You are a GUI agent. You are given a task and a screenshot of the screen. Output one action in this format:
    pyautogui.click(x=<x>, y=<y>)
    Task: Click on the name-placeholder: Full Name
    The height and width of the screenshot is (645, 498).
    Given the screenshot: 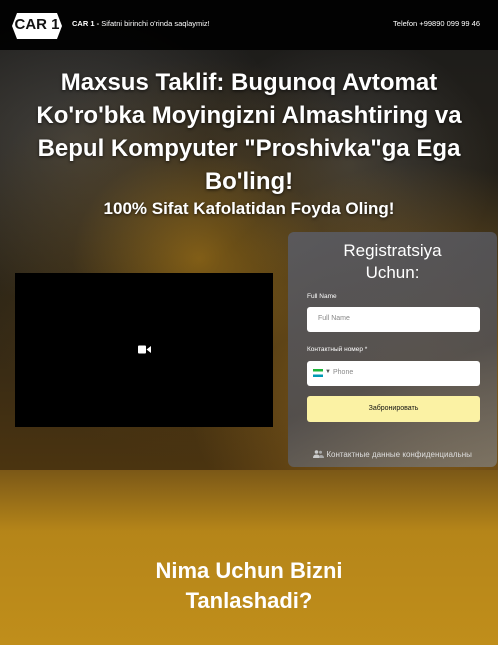 What is the action you would take?
    pyautogui.click(x=334, y=318)
    